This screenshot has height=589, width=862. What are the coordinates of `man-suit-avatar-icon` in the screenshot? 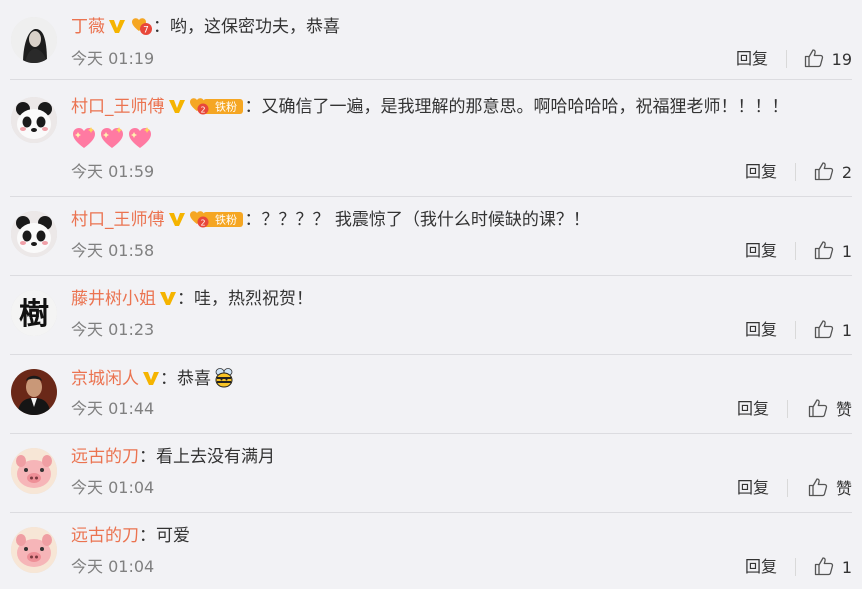 It's located at (34, 392).